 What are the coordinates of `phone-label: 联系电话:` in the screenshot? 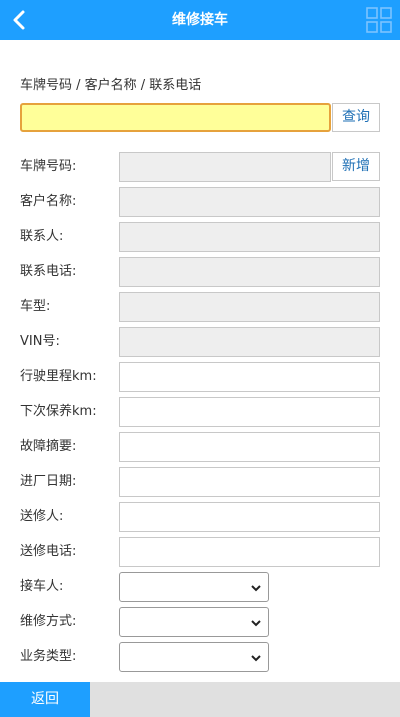 It's located at (48, 271).